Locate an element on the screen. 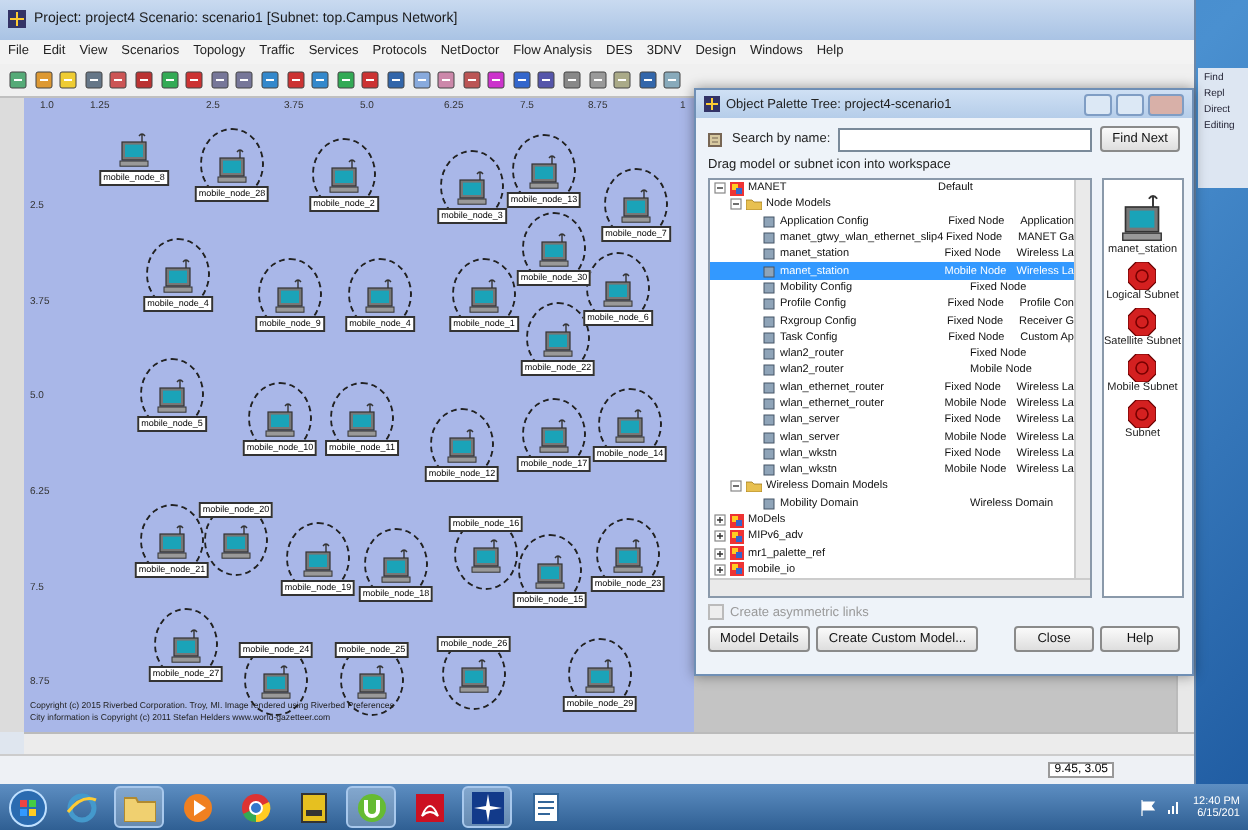 Image resolution: width=1248 pixels, height=830 pixels. model-icon is located at coordinates (769, 503).